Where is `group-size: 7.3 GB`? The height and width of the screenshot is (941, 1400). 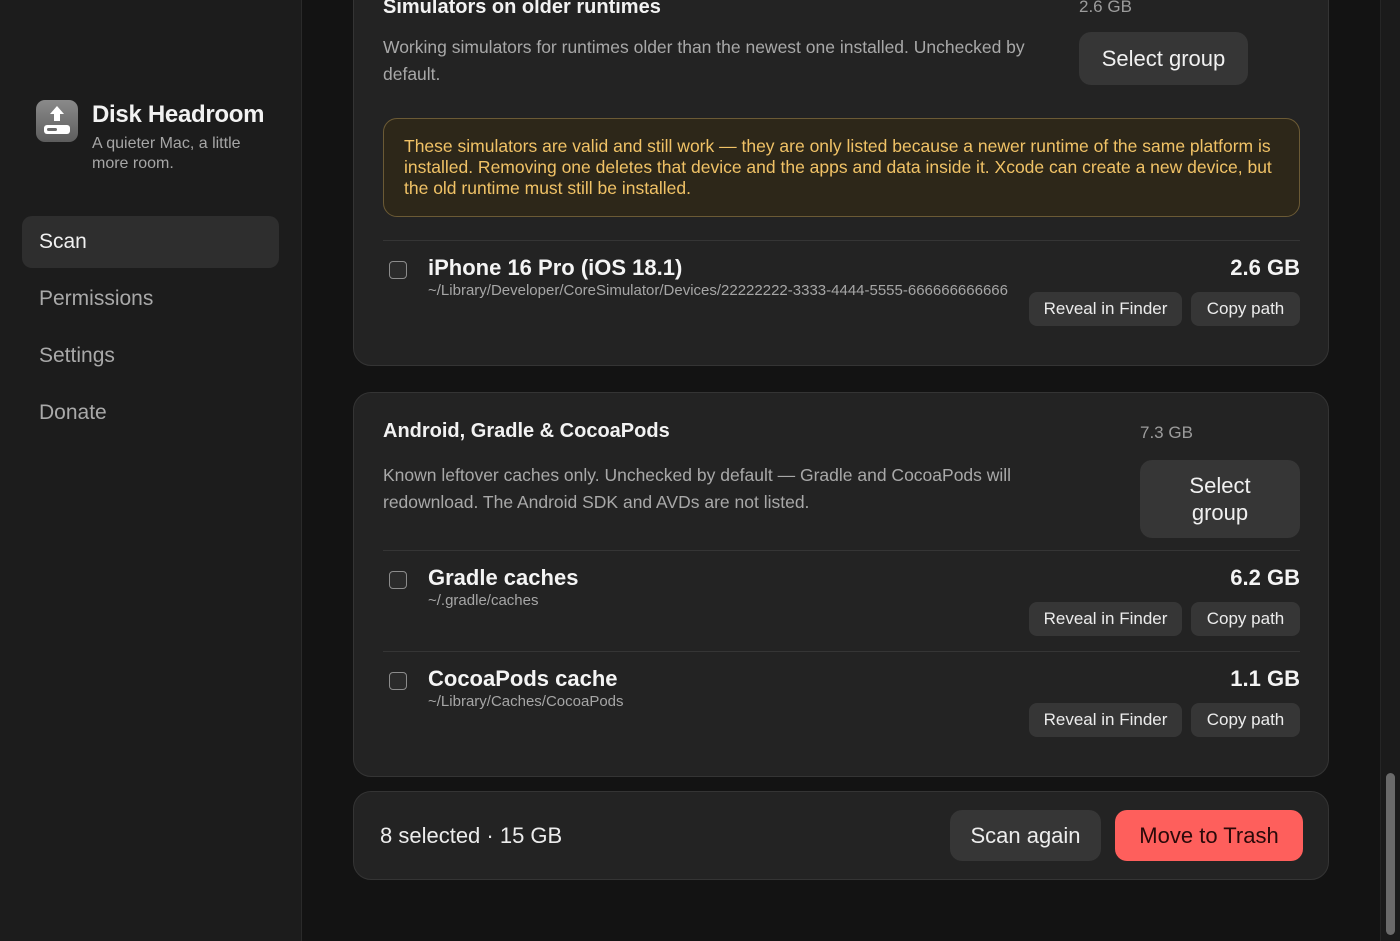 group-size: 7.3 GB is located at coordinates (1166, 432).